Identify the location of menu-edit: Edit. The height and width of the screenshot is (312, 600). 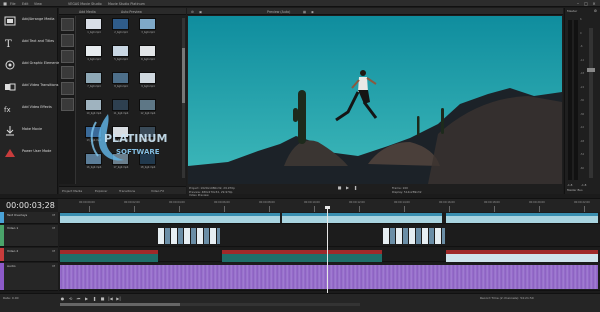
(25, 4).